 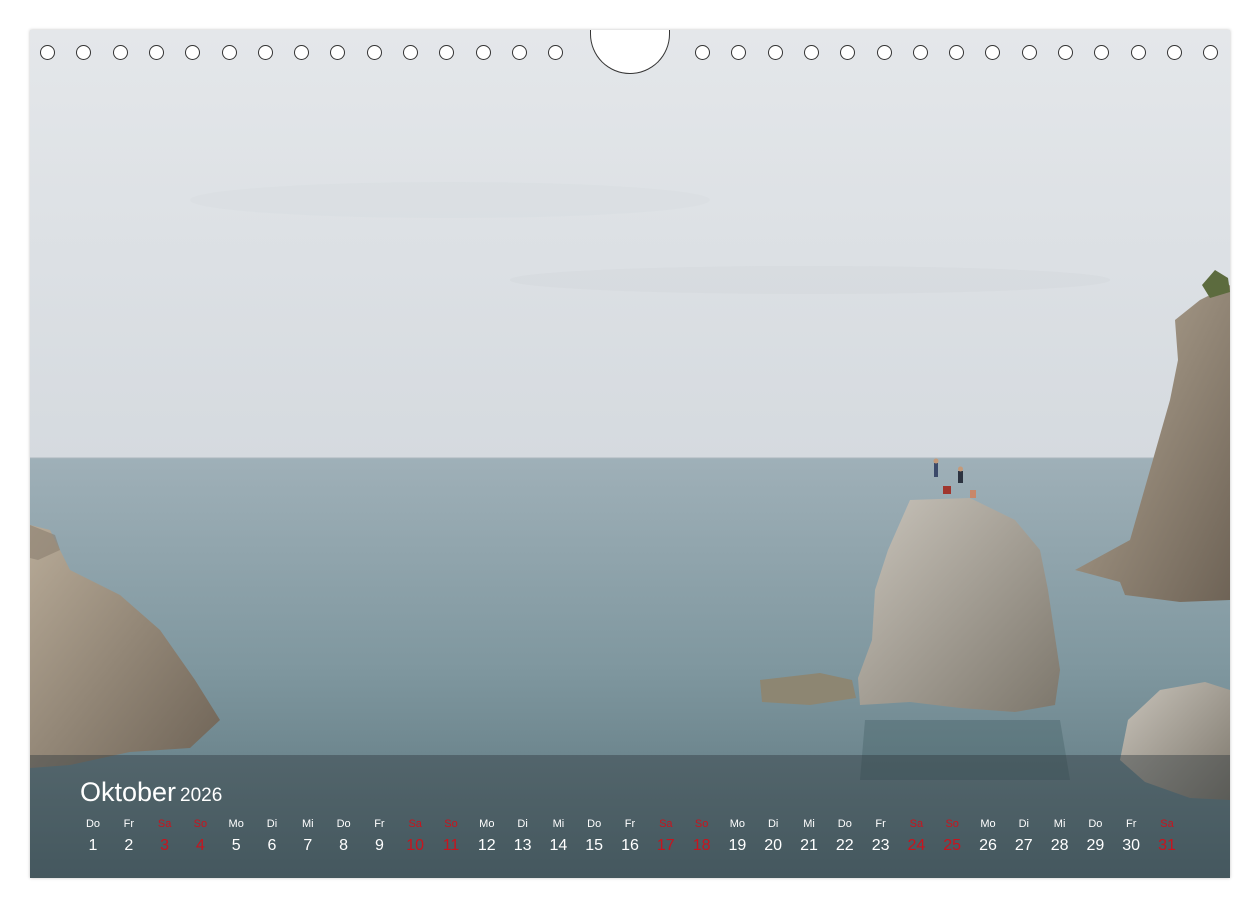 I want to click on day-column: Fr 16, so click(x=630, y=837).